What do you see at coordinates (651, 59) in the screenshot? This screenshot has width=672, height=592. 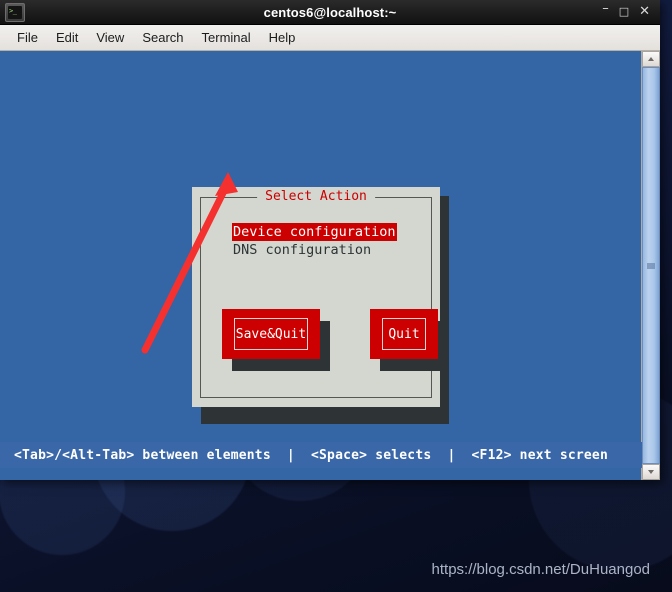 I see `scroll-up-arrow-icon` at bounding box center [651, 59].